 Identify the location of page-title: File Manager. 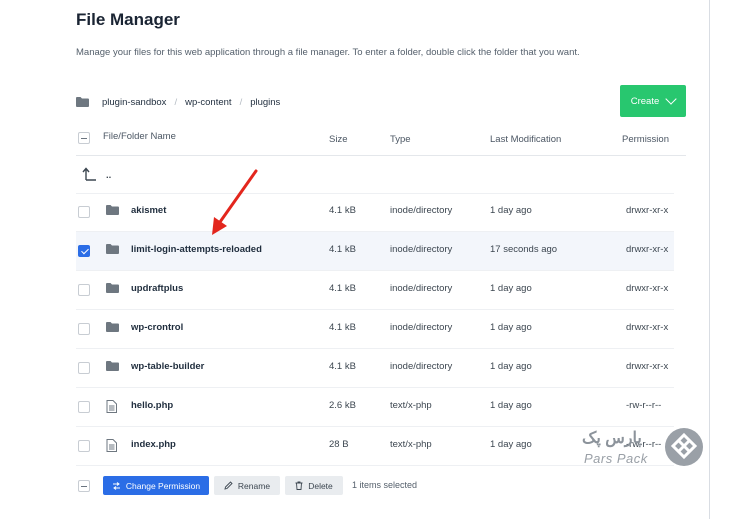
(128, 19).